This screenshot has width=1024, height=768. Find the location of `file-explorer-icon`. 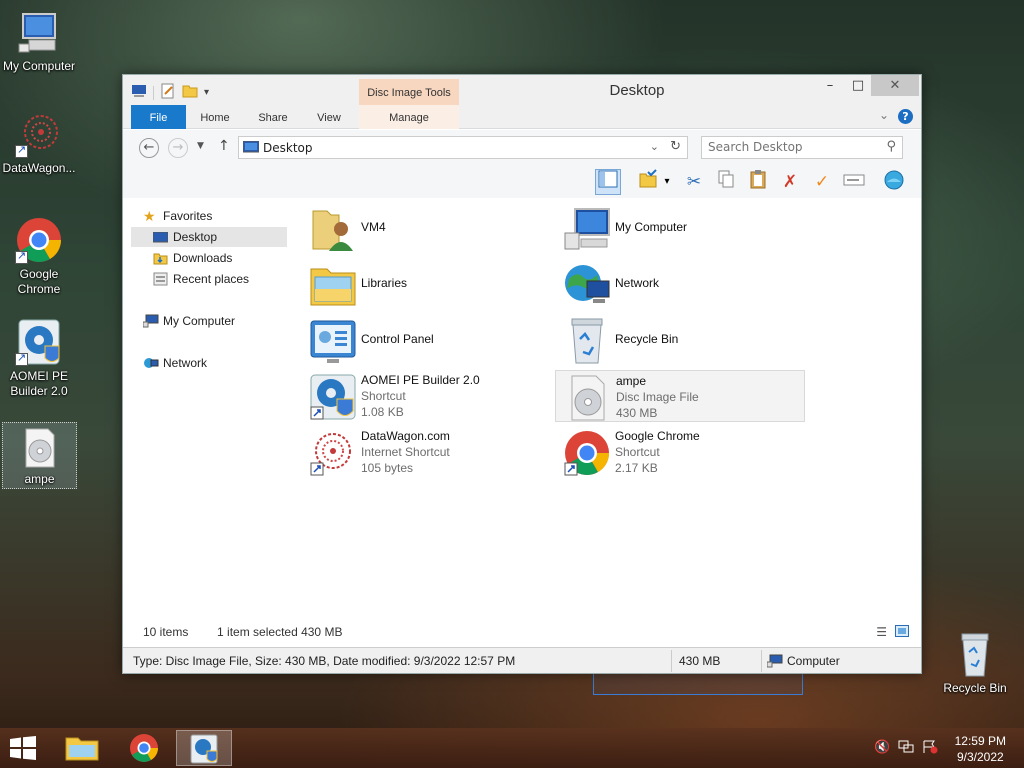

file-explorer-icon is located at coordinates (82, 749).